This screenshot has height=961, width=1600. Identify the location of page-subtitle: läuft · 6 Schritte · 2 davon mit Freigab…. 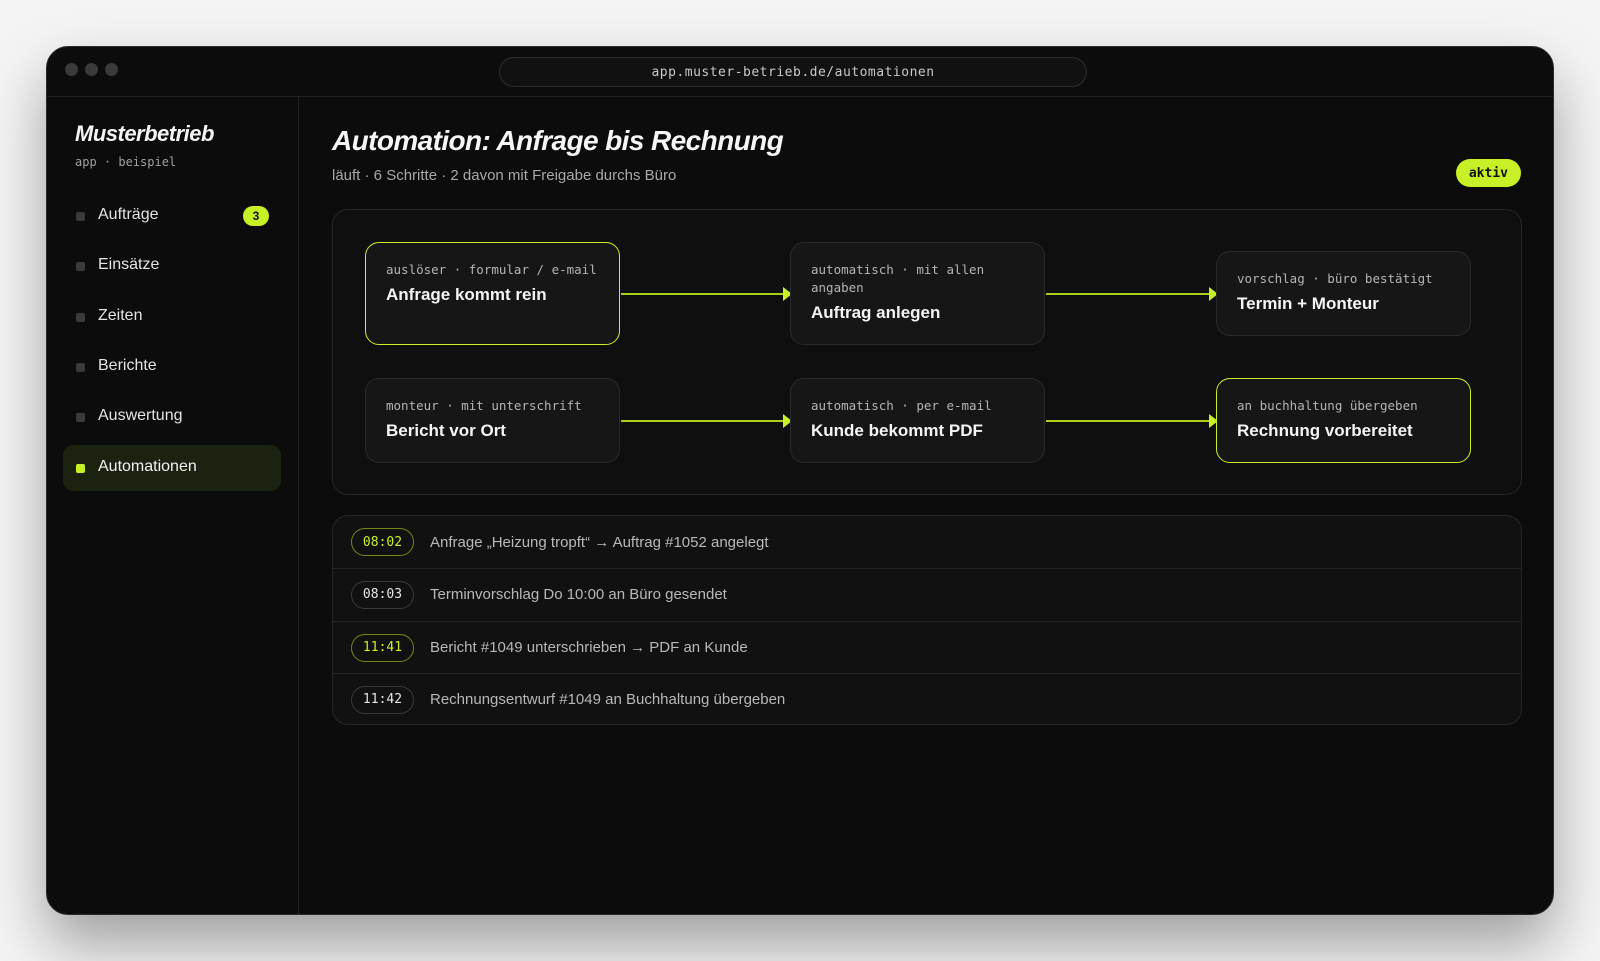
(504, 175).